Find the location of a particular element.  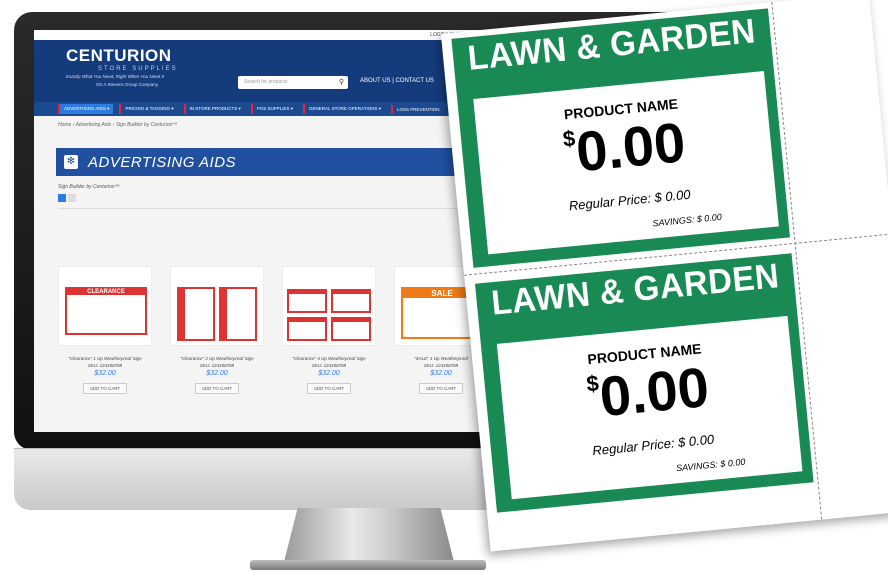

divider is located at coordinates (278, 208).